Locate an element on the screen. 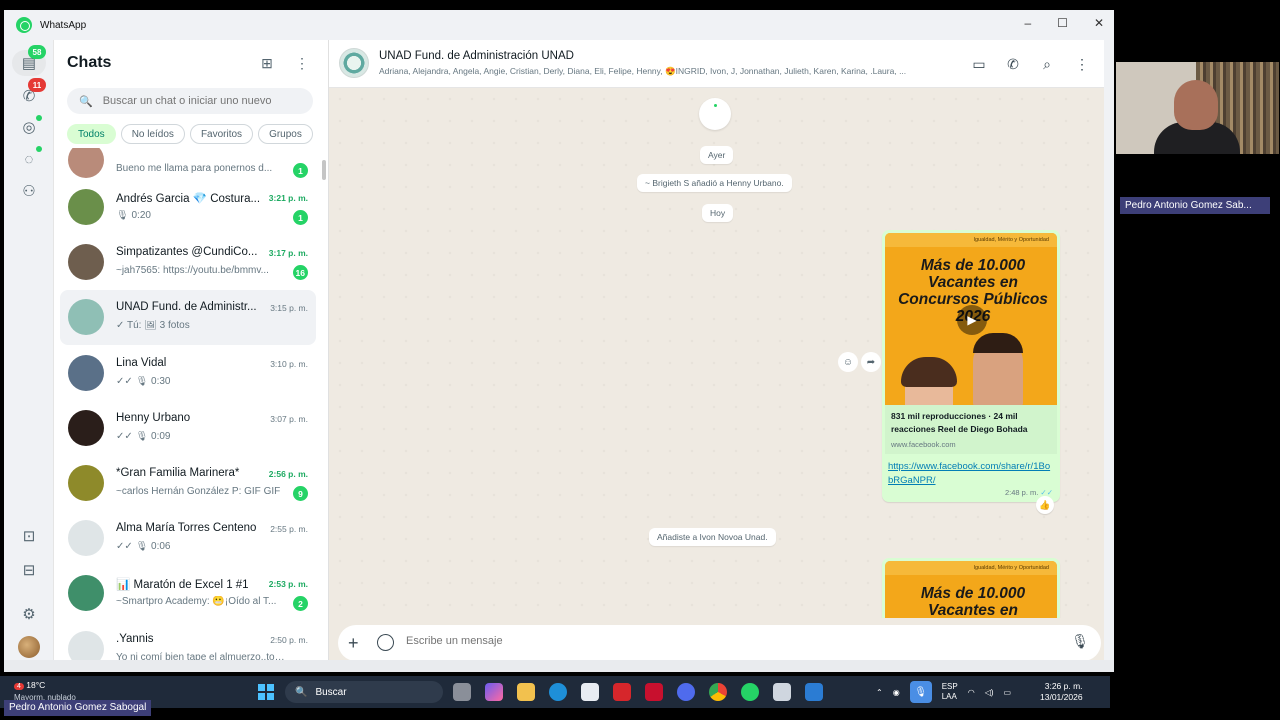  windows-start-icon is located at coordinates (266, 692).